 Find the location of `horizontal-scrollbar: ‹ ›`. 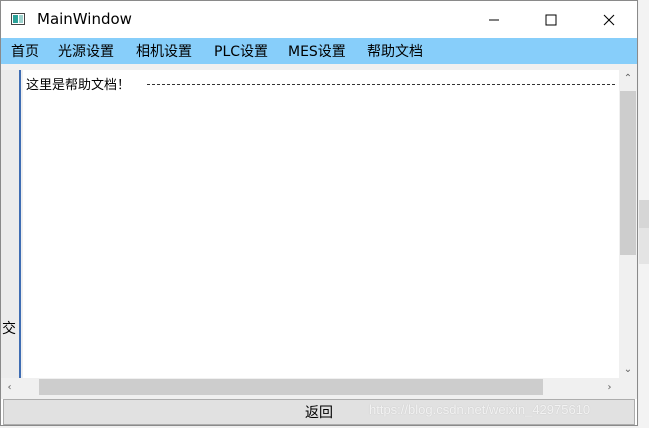

horizontal-scrollbar: ‹ › is located at coordinates (310, 387).